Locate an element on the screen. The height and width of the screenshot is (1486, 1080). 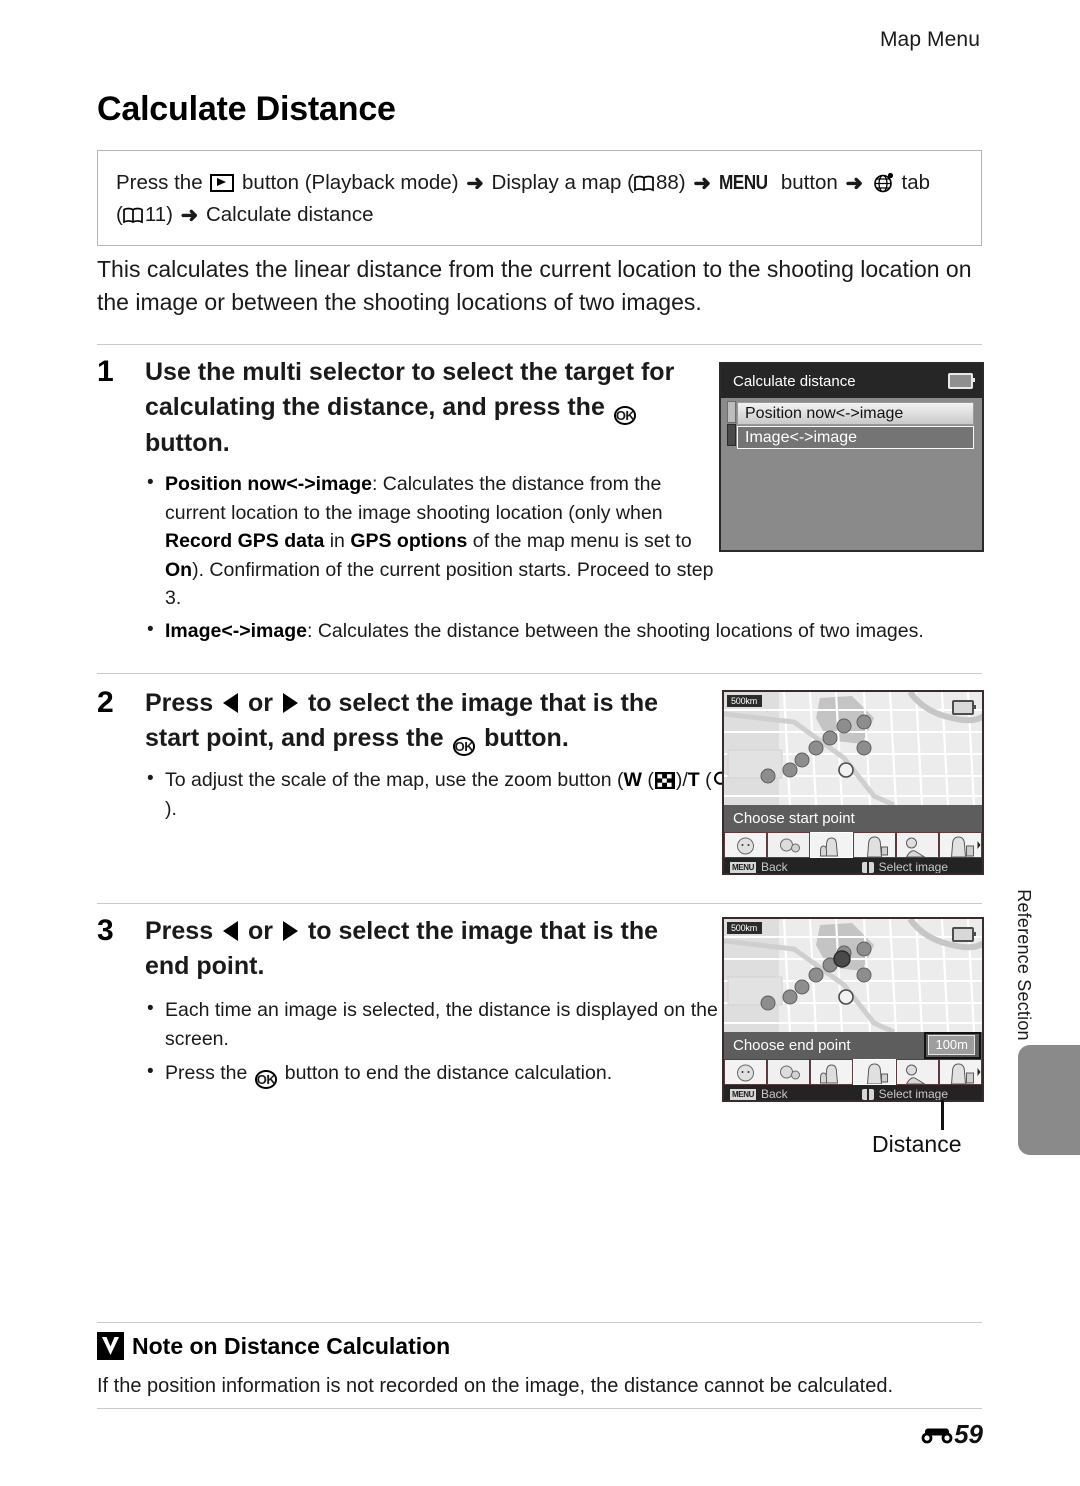
thumbnail-4-end-selected is located at coordinates (874, 1072).